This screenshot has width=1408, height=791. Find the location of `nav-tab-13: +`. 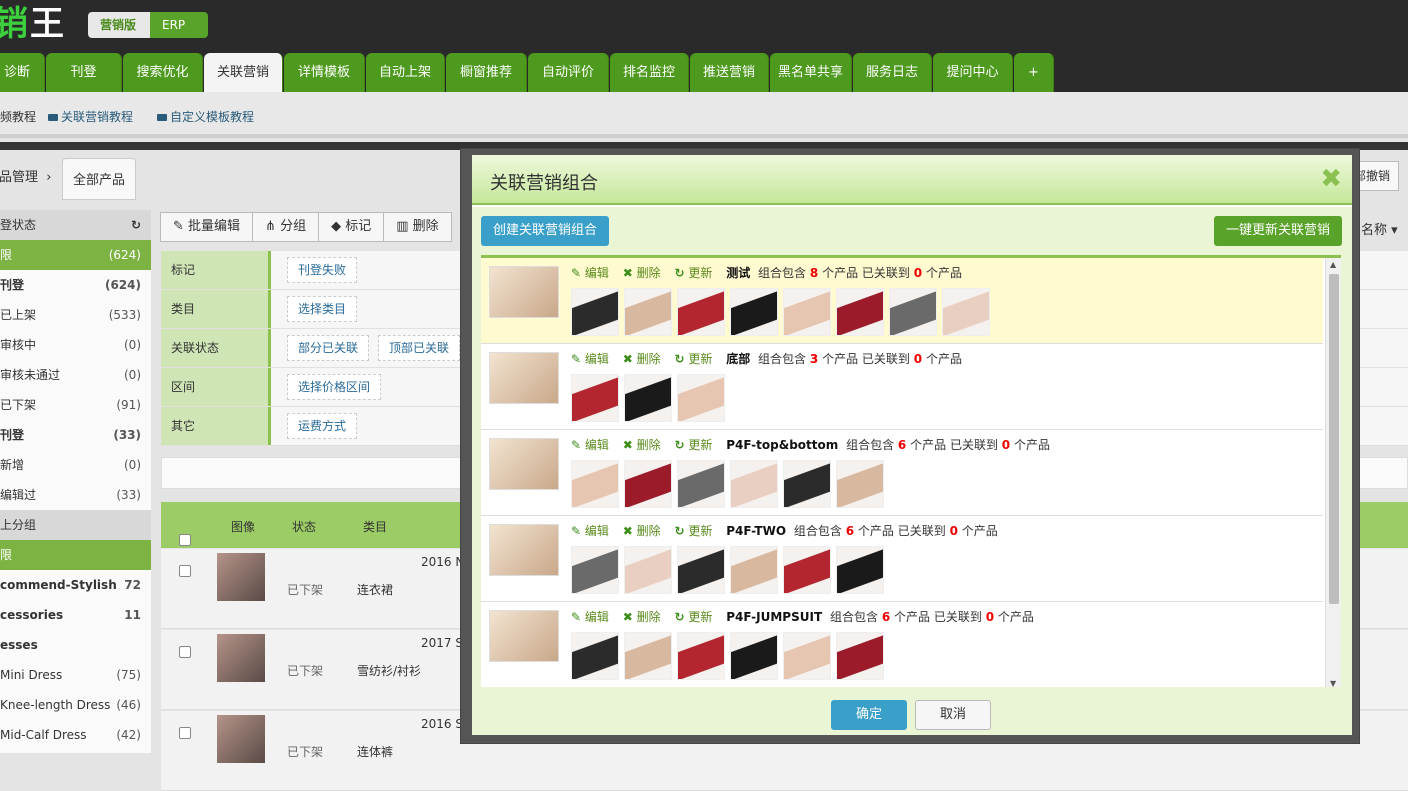

nav-tab-13: + is located at coordinates (1034, 72).